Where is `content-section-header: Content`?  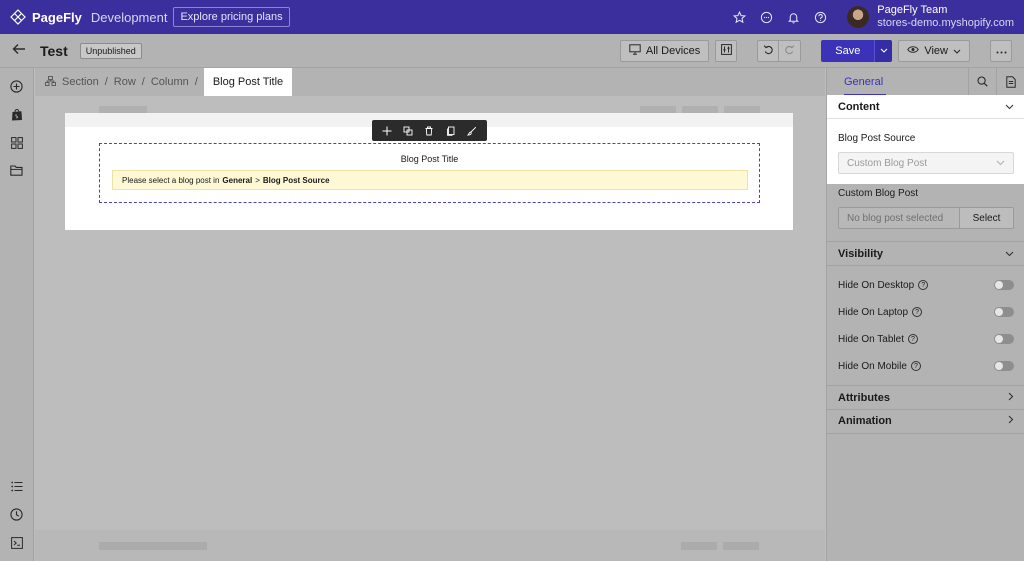
content-section-header: Content is located at coordinates (925, 107).